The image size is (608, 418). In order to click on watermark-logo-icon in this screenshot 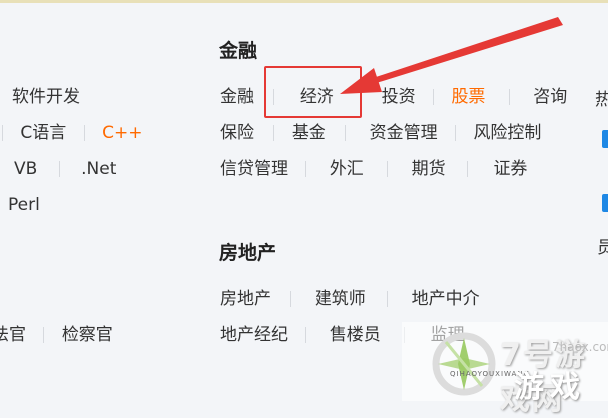, I will do `click(464, 364)`.